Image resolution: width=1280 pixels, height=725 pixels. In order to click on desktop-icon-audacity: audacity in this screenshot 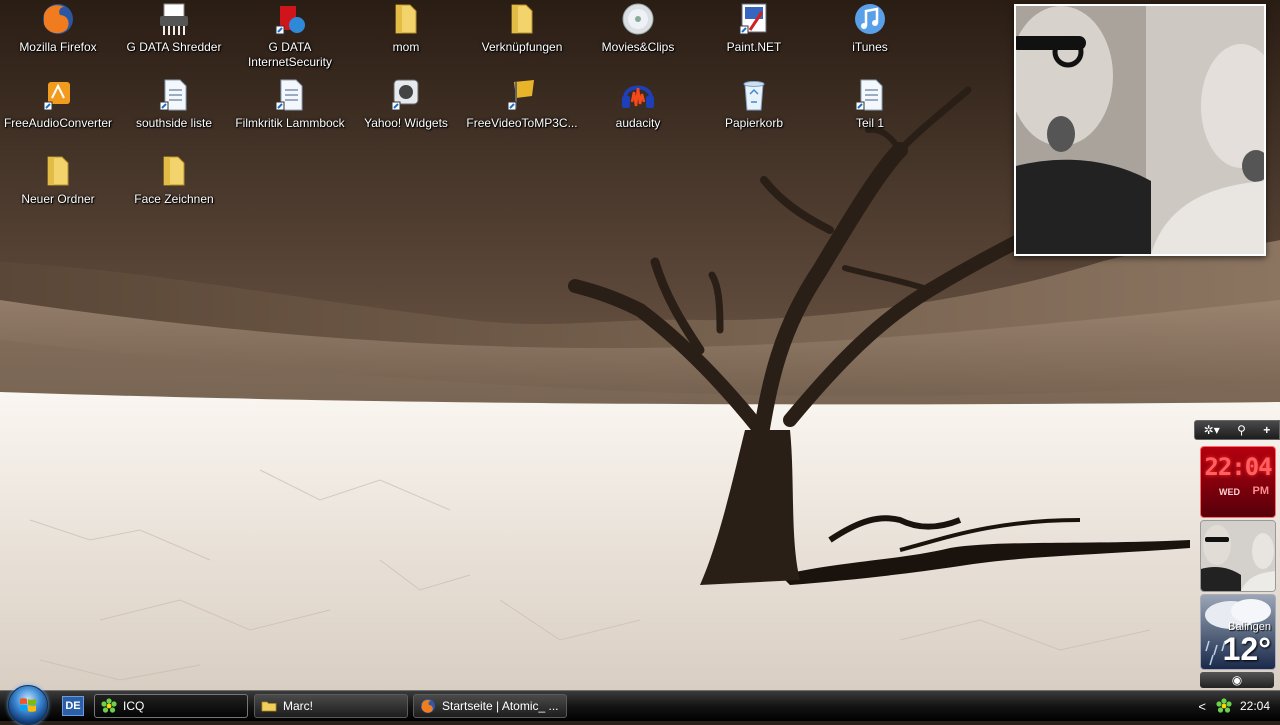, I will do `click(638, 104)`.